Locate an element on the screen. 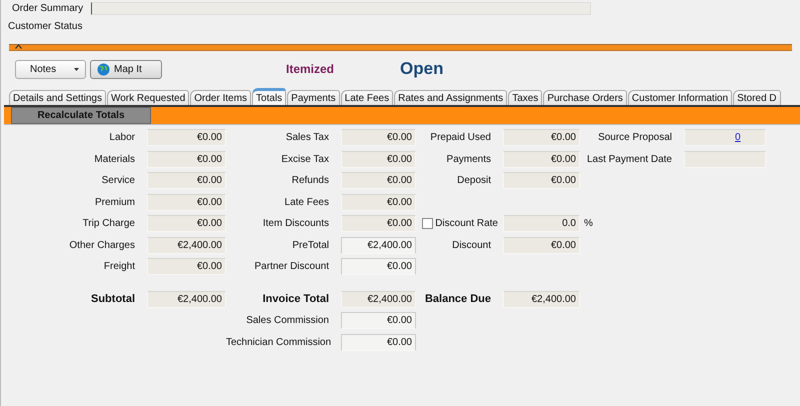 This screenshot has height=406, width=800. field-label: Materials is located at coordinates (114, 159).